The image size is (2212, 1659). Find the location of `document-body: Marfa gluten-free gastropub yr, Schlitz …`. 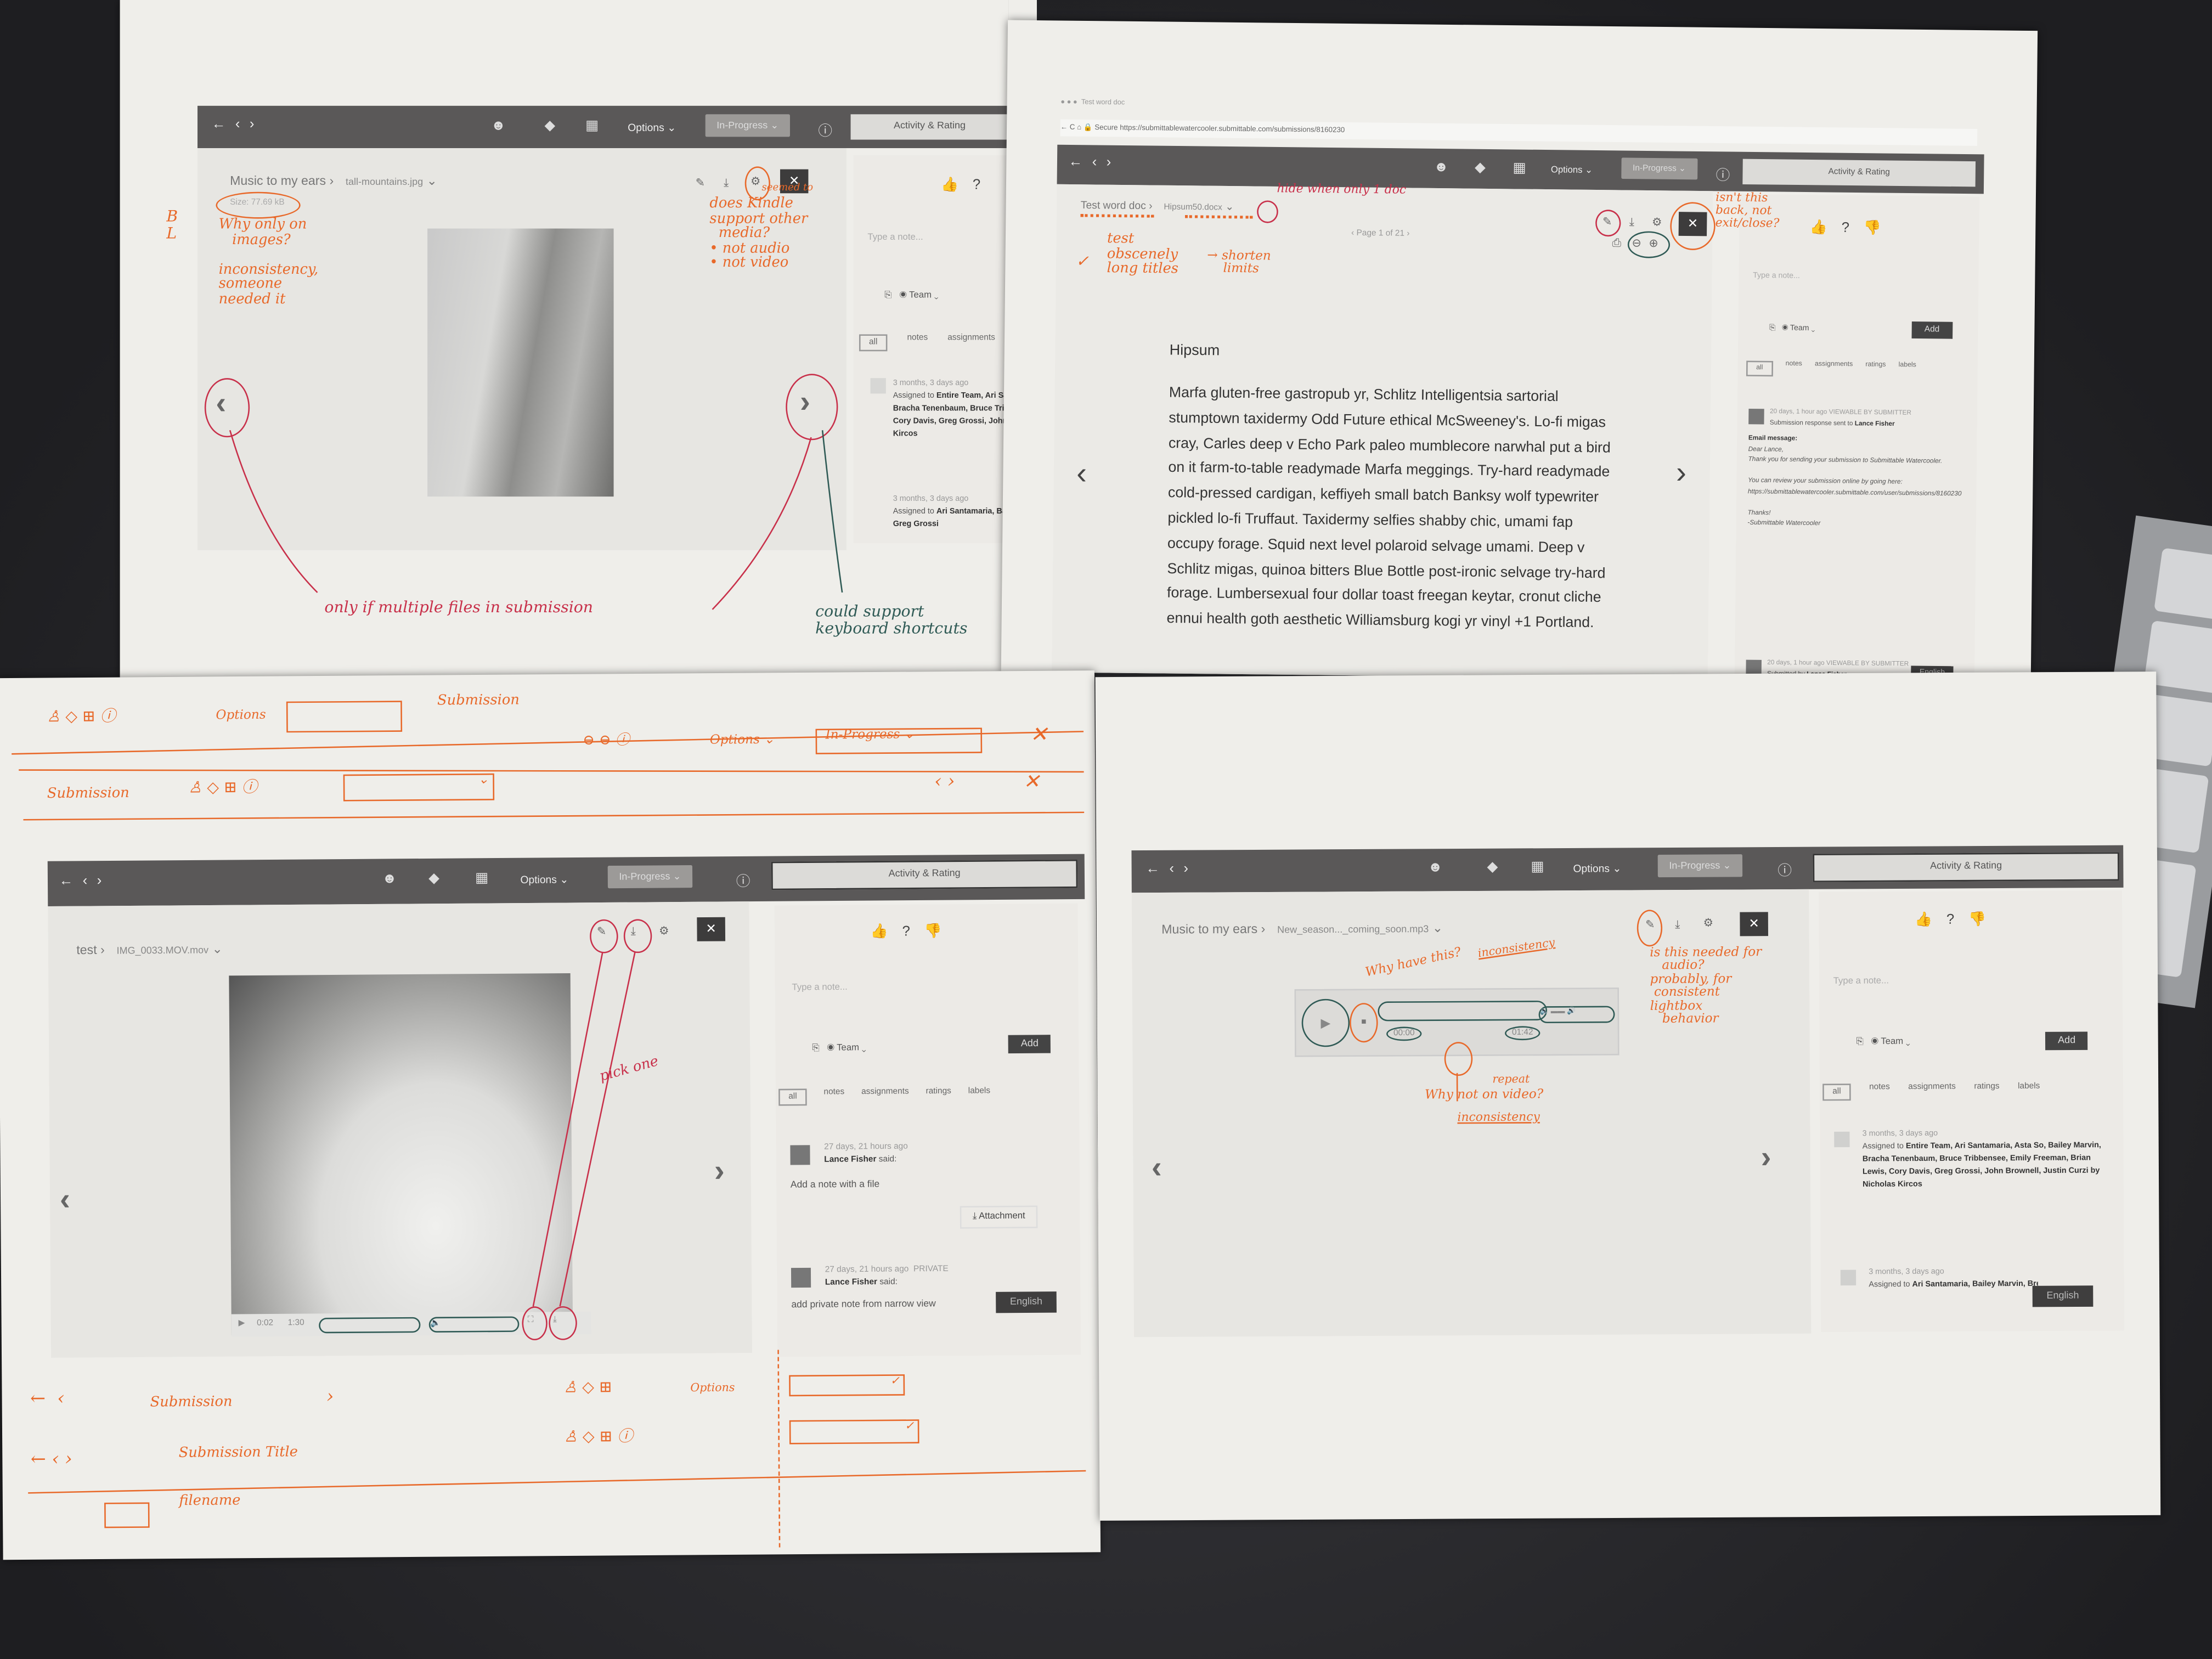

document-body: Marfa gluten-free gastropub yr, Schlitz … is located at coordinates (1389, 509).